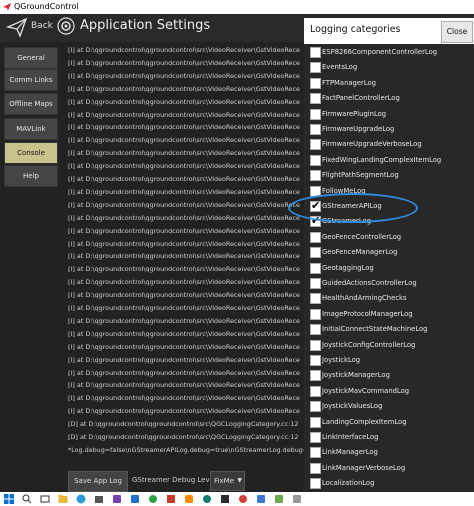  What do you see at coordinates (349, 82) in the screenshot?
I see `category-label: FTPManagerLog` at bounding box center [349, 82].